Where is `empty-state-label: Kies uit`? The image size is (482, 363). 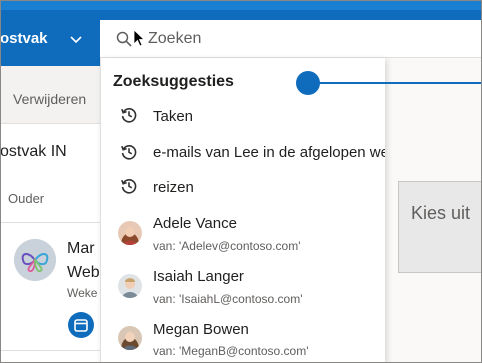
empty-state-label: Kies uit is located at coordinates (441, 213).